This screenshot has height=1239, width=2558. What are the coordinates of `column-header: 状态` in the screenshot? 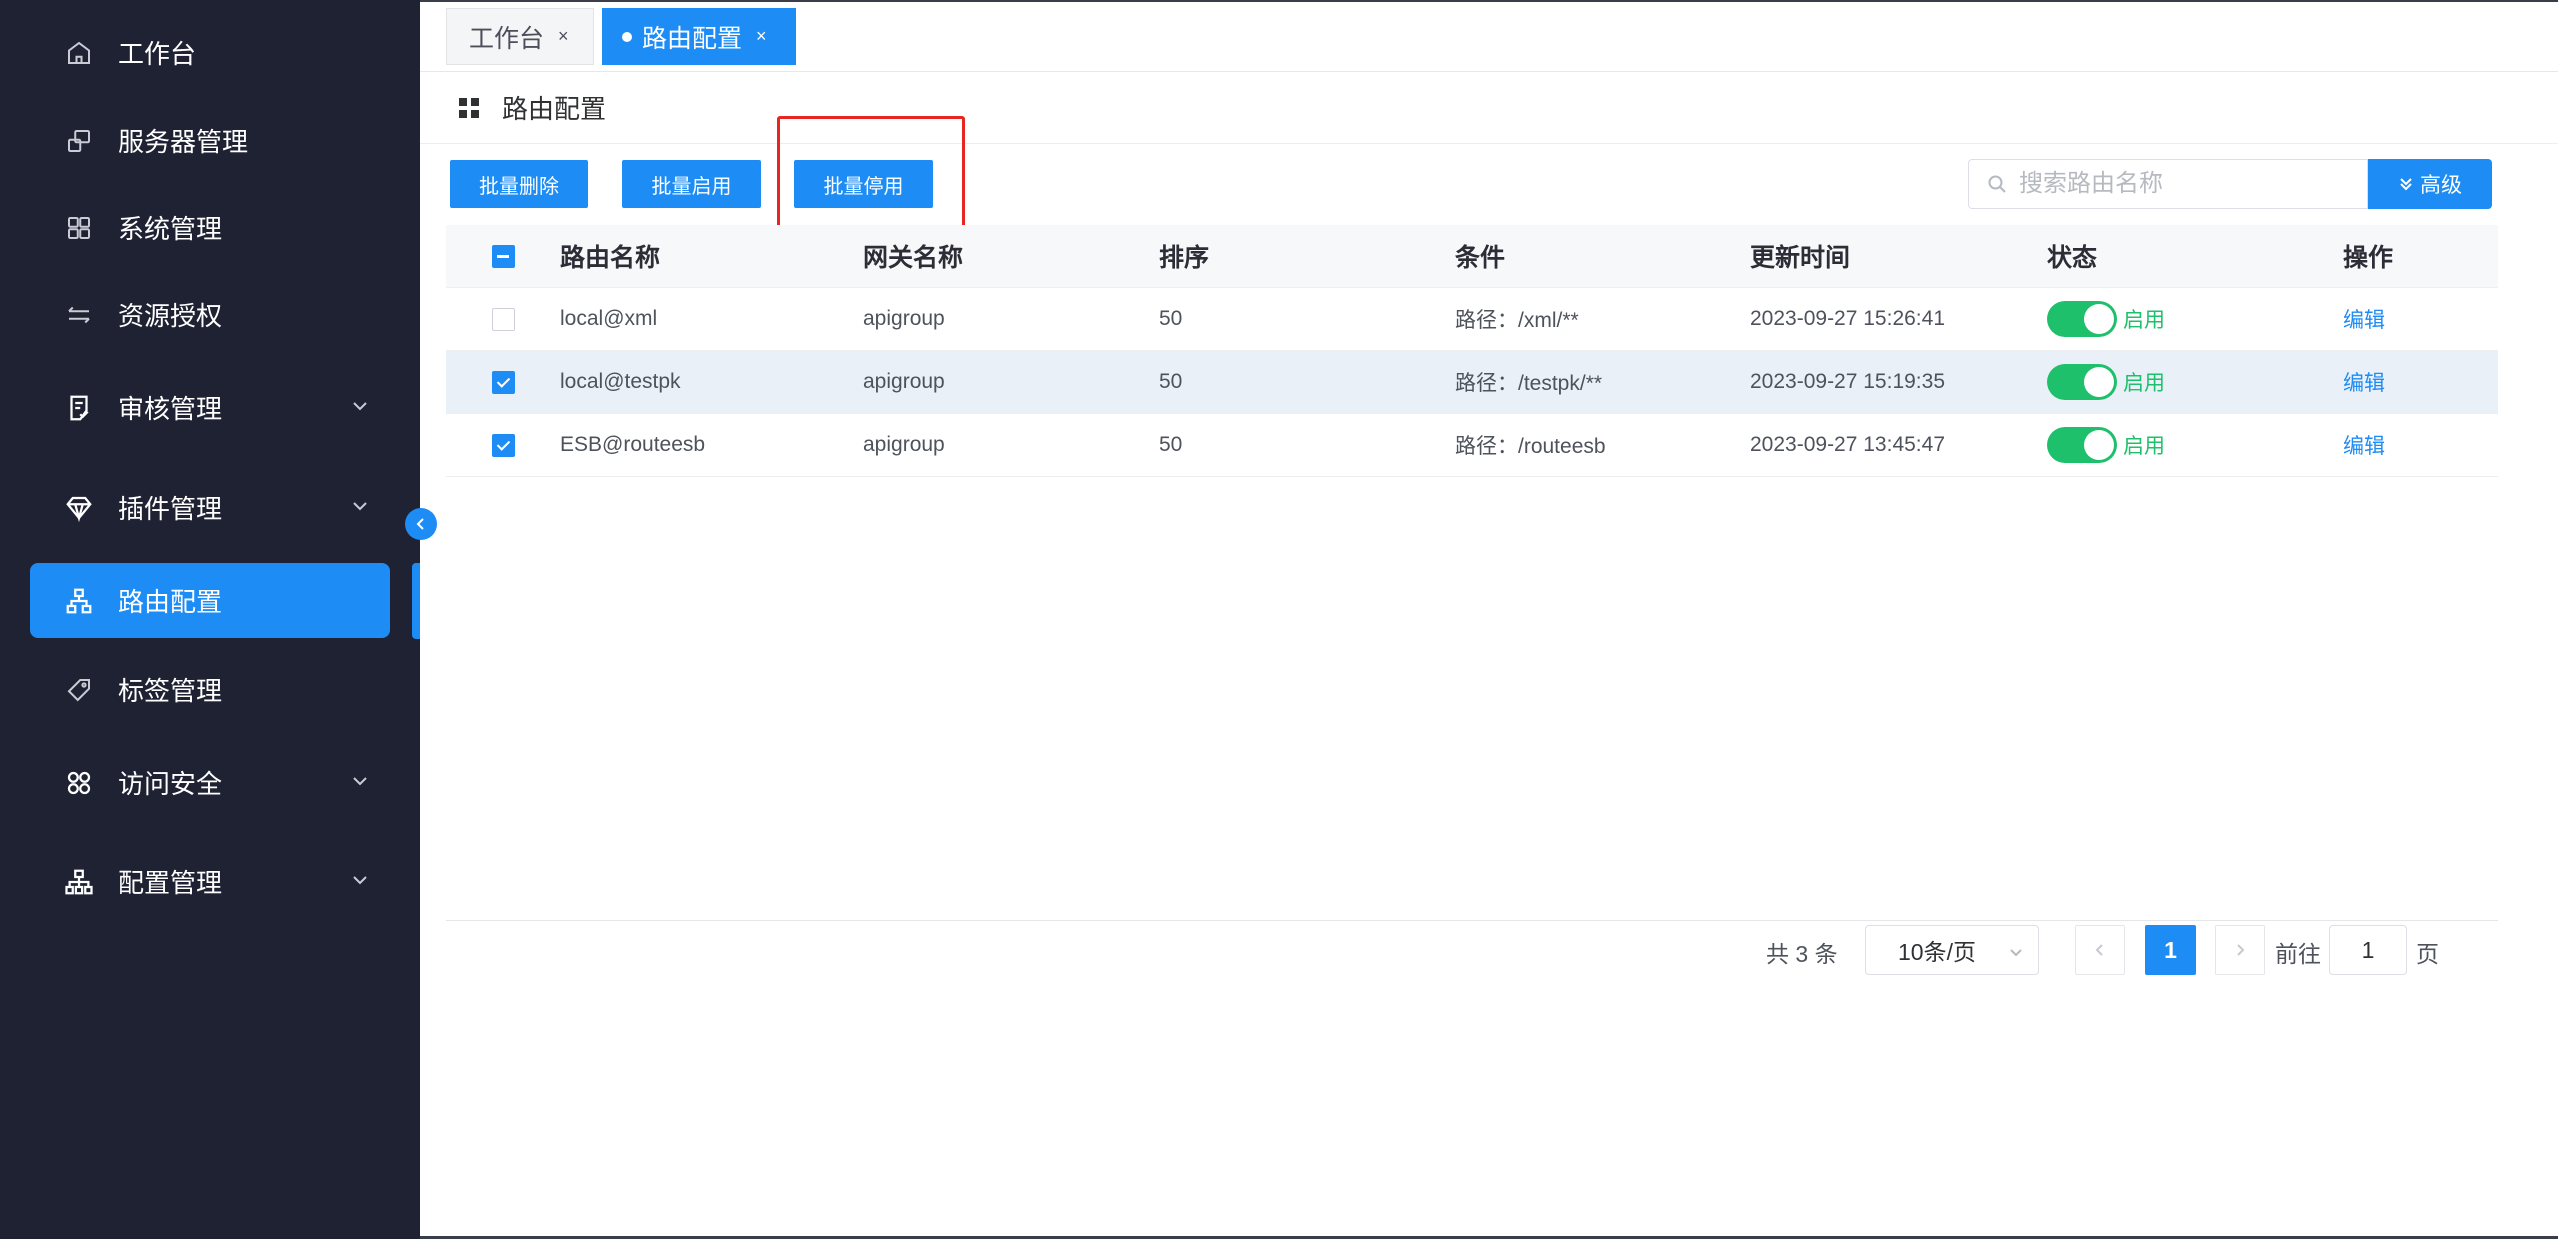 It's located at (2195, 256).